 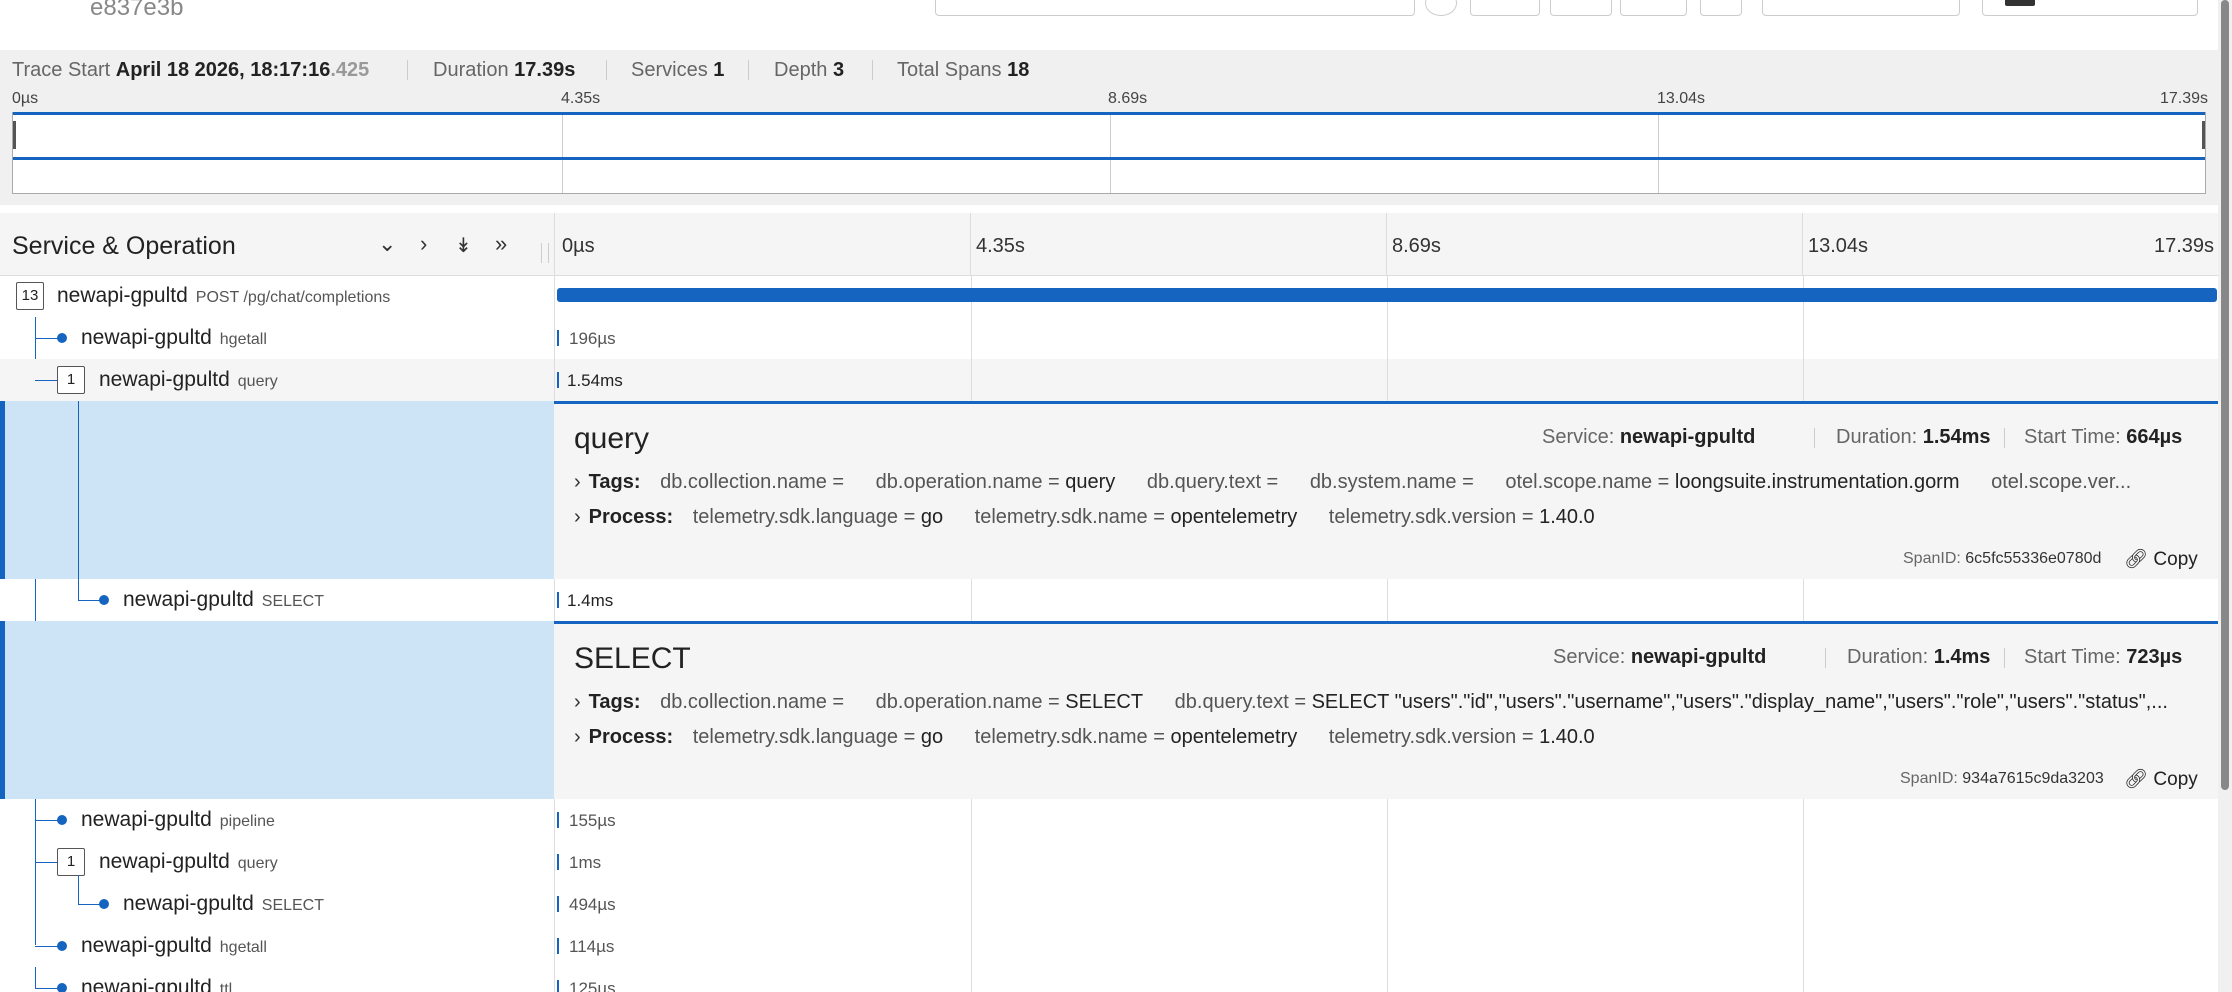 What do you see at coordinates (578, 246) in the screenshot?
I see `timeline-tick: 0µs` at bounding box center [578, 246].